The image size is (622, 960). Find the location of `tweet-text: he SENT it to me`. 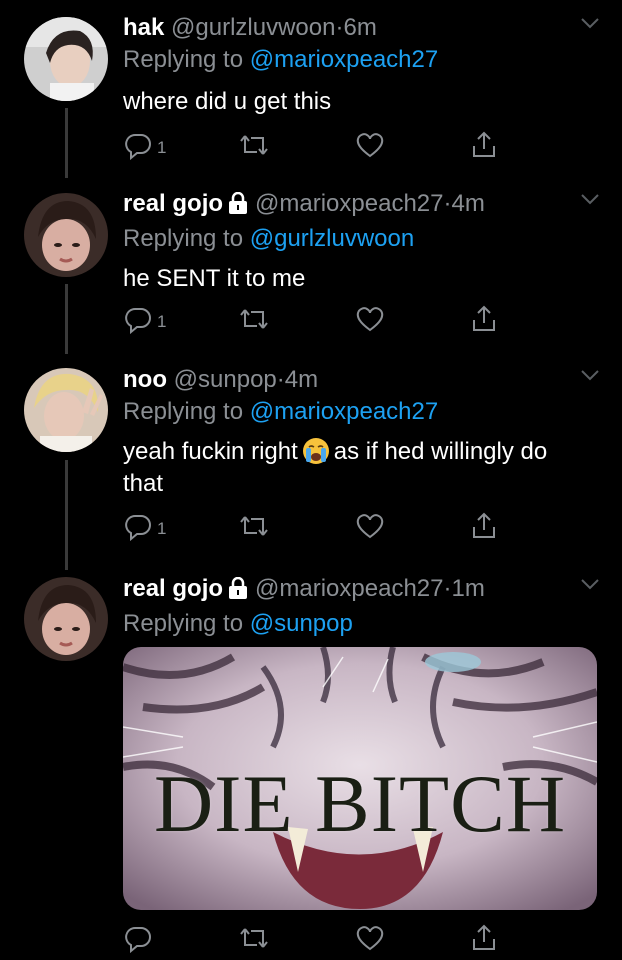

tweet-text: he SENT it to me is located at coordinates (214, 278).